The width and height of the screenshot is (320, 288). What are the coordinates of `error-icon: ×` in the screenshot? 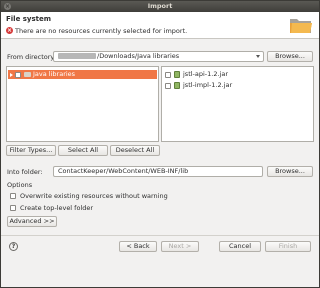 It's located at (9, 30).